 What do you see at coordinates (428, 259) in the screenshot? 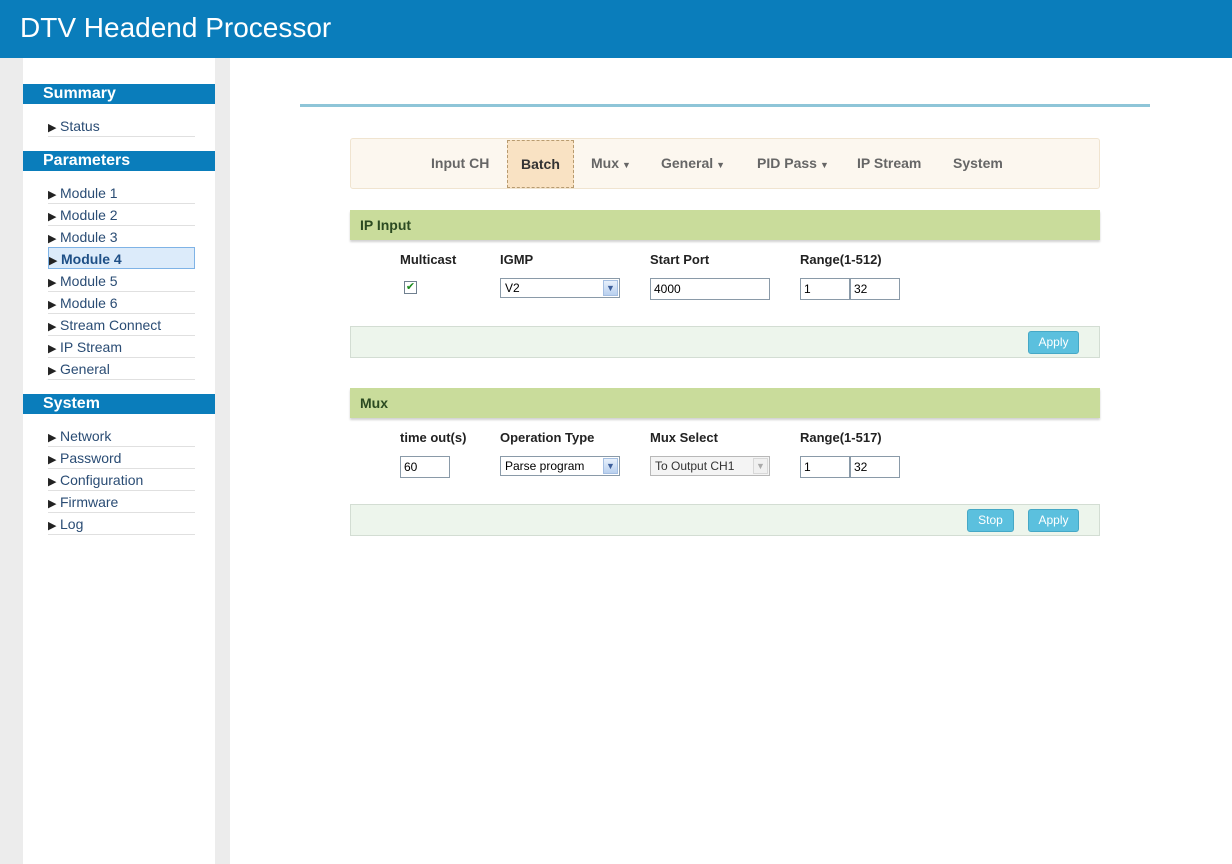
I see `multicast-label: Multicast` at bounding box center [428, 259].